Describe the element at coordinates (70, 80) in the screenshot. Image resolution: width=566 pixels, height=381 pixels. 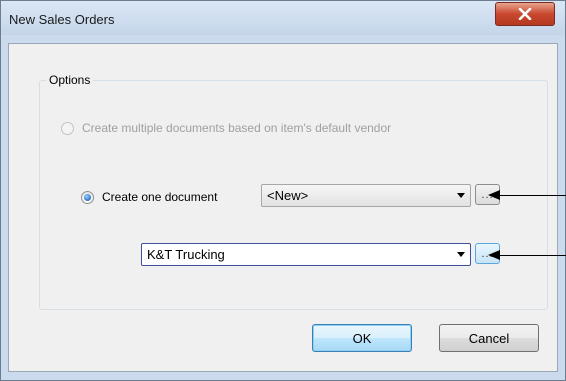
I see `options-group-label: Options` at that location.